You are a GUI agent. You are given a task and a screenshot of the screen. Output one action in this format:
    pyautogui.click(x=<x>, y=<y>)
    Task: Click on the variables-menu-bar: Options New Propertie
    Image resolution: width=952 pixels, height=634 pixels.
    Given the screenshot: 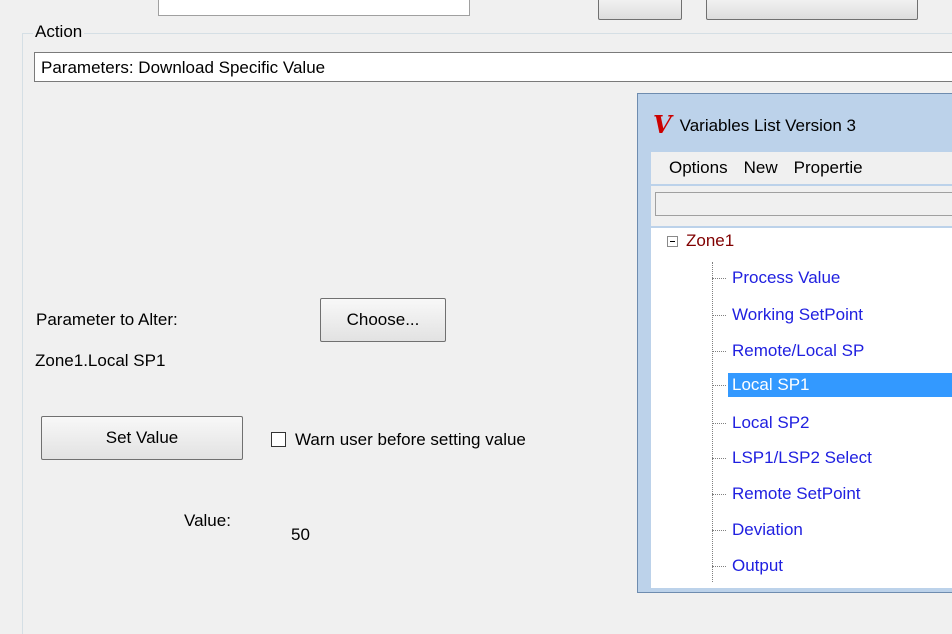 What is the action you would take?
    pyautogui.click(x=801, y=168)
    